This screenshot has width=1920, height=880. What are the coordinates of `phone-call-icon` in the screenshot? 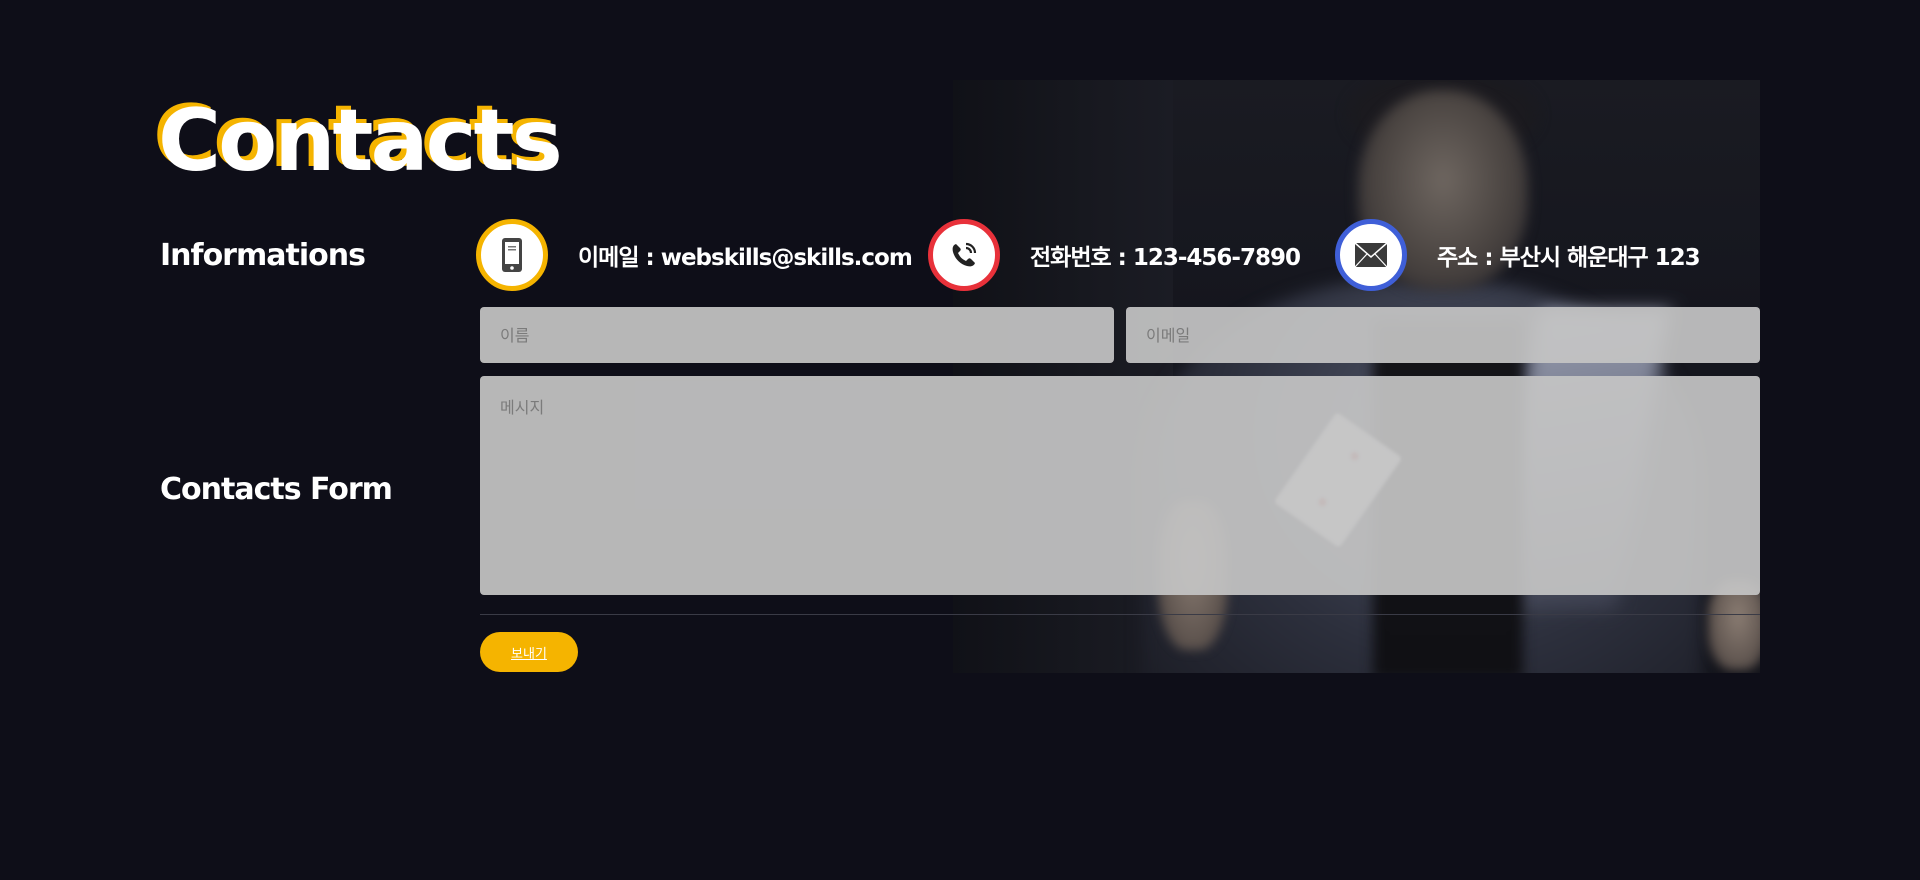 It's located at (964, 255).